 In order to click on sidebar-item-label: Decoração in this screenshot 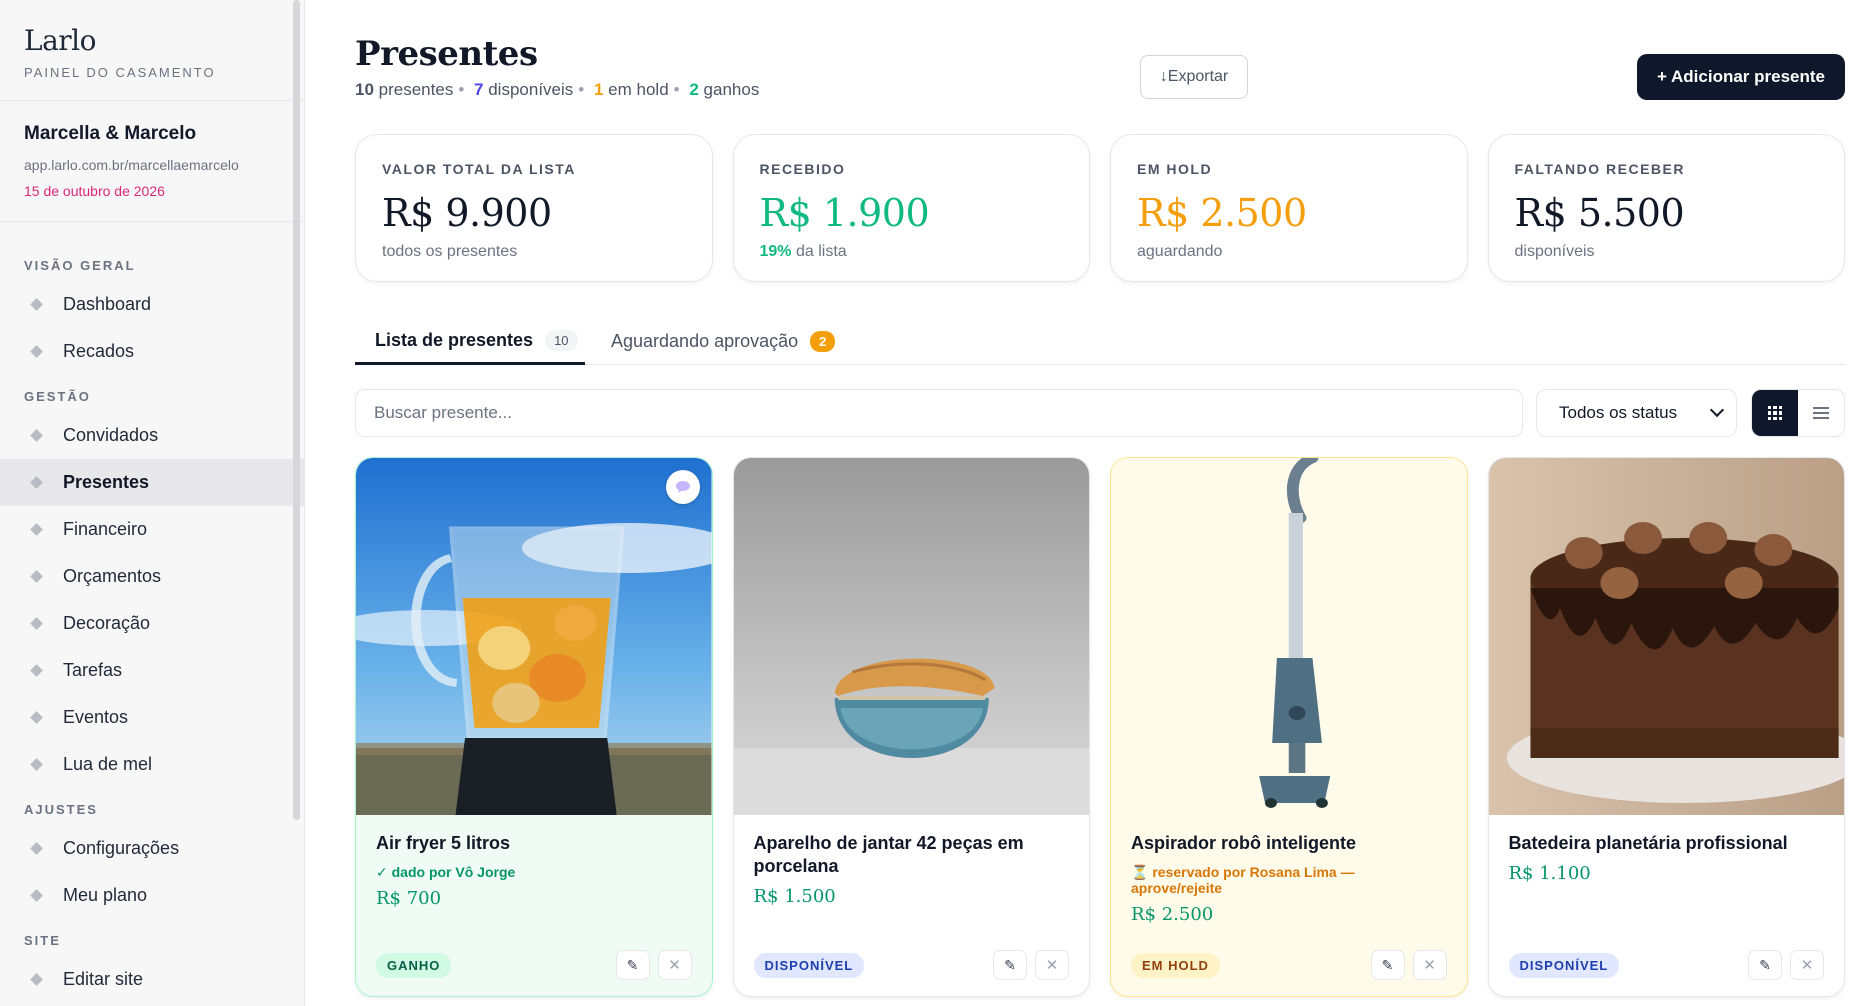, I will do `click(107, 623)`.